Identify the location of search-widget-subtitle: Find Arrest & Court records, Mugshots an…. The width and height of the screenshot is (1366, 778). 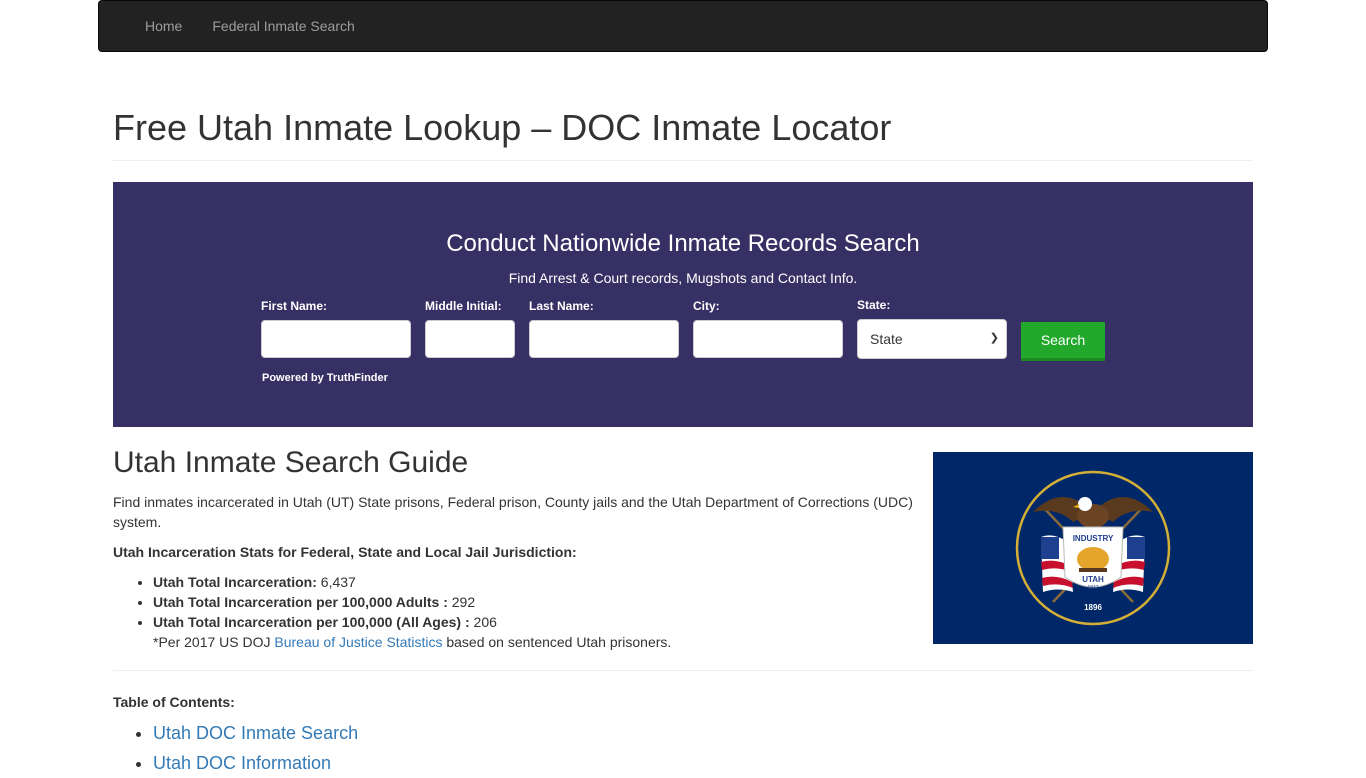
(683, 278).